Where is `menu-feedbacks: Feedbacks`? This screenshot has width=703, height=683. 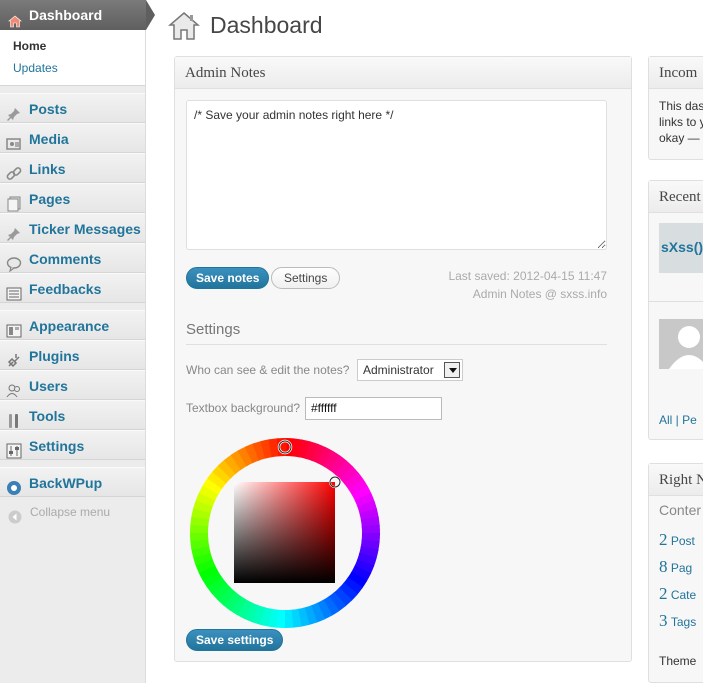 menu-feedbacks: Feedbacks is located at coordinates (72, 288).